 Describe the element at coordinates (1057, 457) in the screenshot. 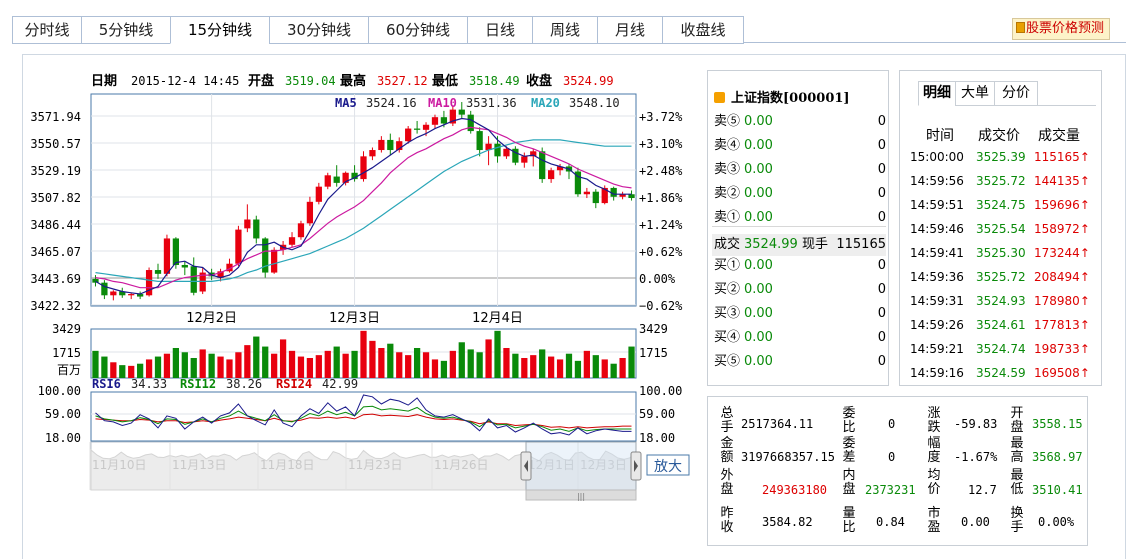

I see `stat-zuigao: 3568.97` at that location.